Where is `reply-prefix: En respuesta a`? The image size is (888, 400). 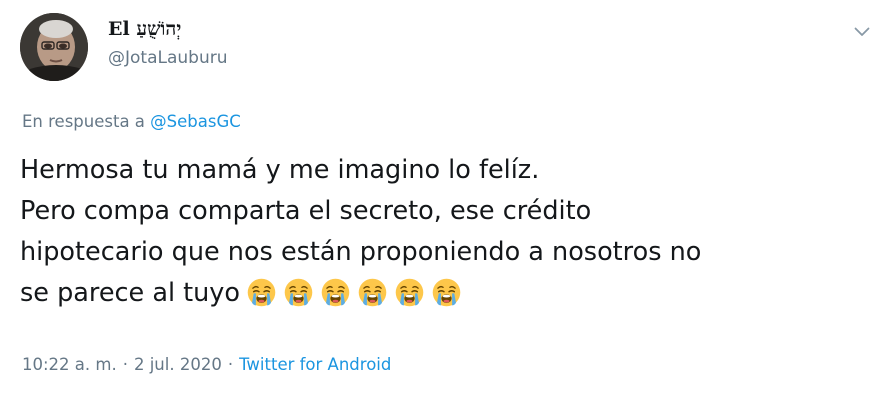 reply-prefix: En respuesta a is located at coordinates (83, 121).